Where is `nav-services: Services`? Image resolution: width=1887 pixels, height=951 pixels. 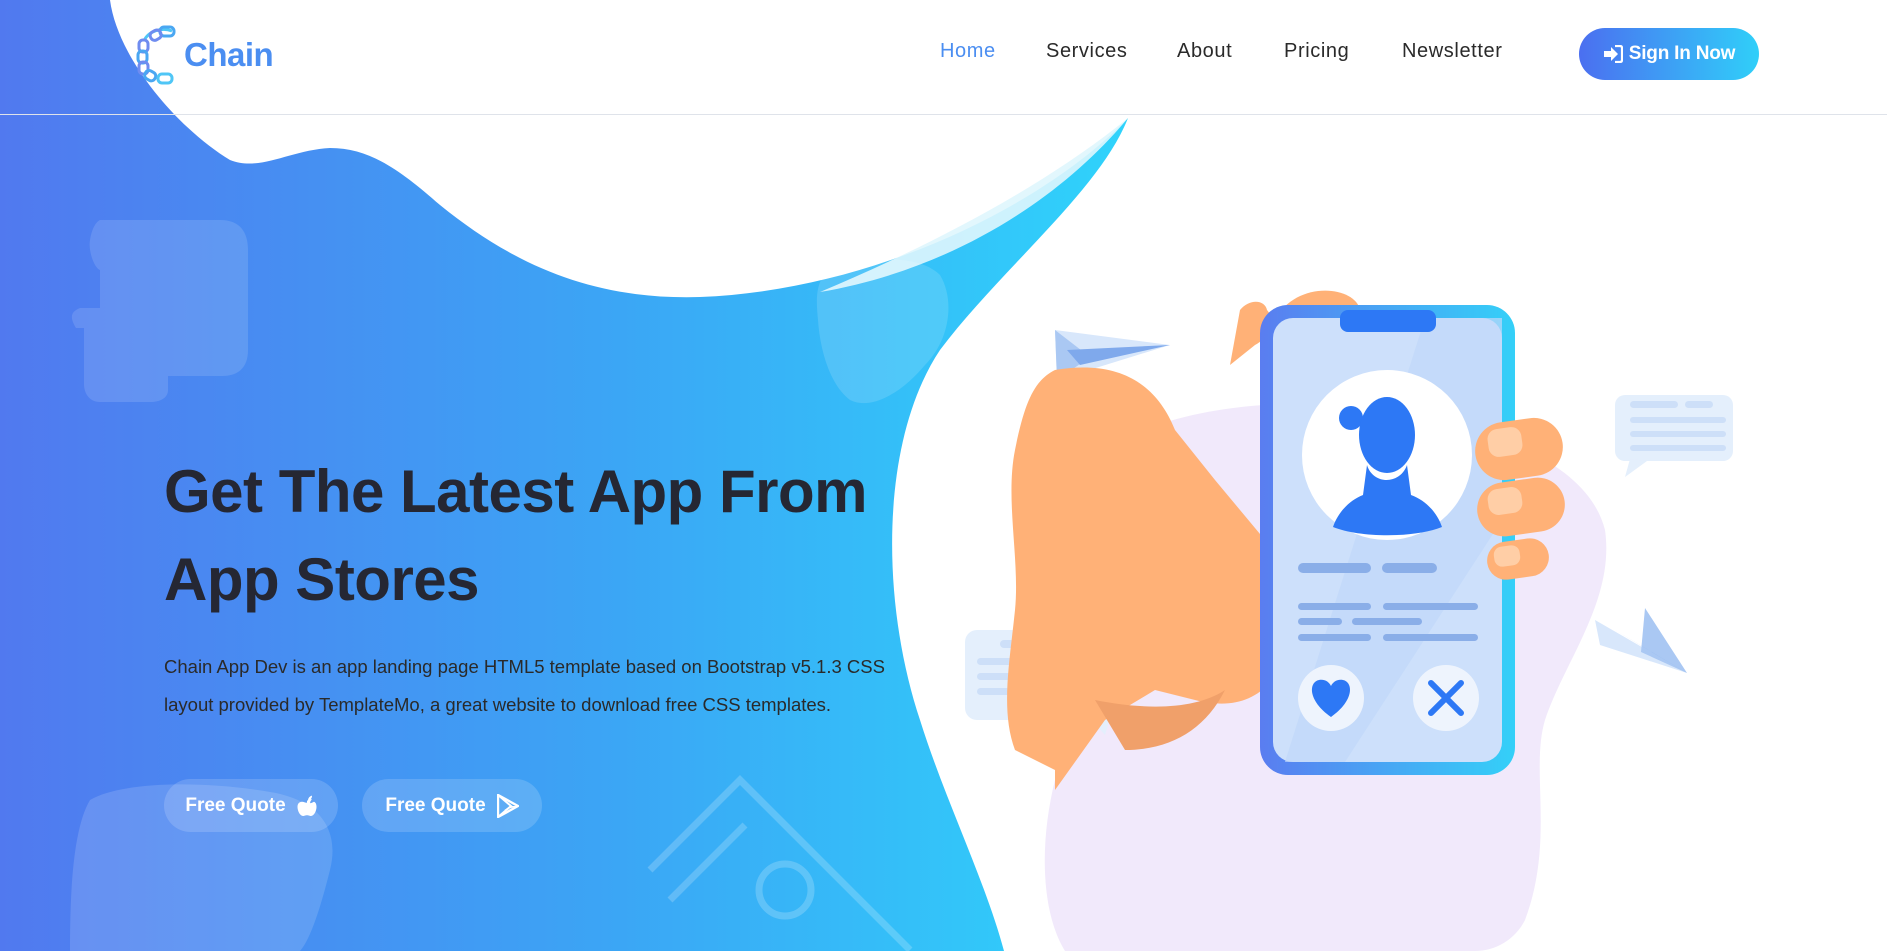 nav-services: Services is located at coordinates (1087, 51).